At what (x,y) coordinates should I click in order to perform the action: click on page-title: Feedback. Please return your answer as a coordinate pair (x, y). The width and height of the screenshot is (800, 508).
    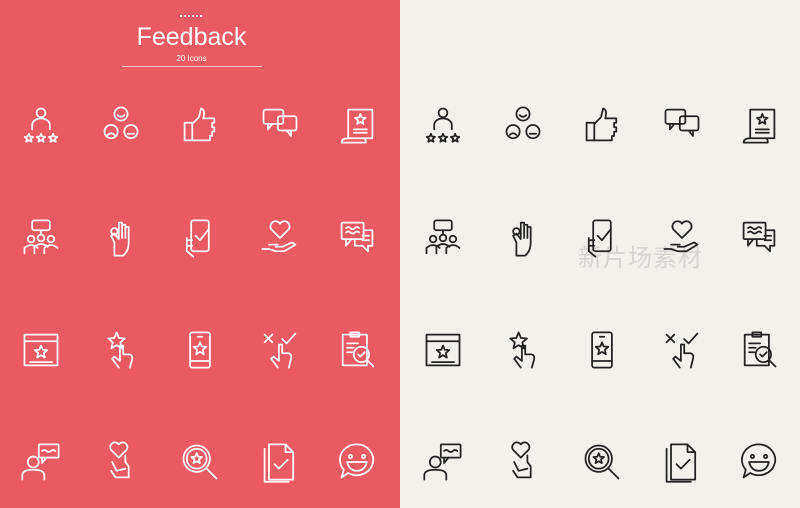
    Looking at the image, I should click on (191, 37).